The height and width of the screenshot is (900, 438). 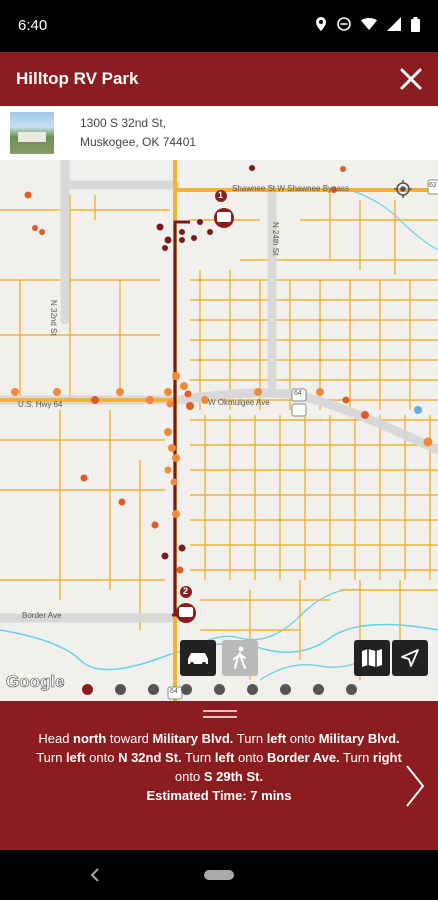 I want to click on my-location-button, so click(x=403, y=189).